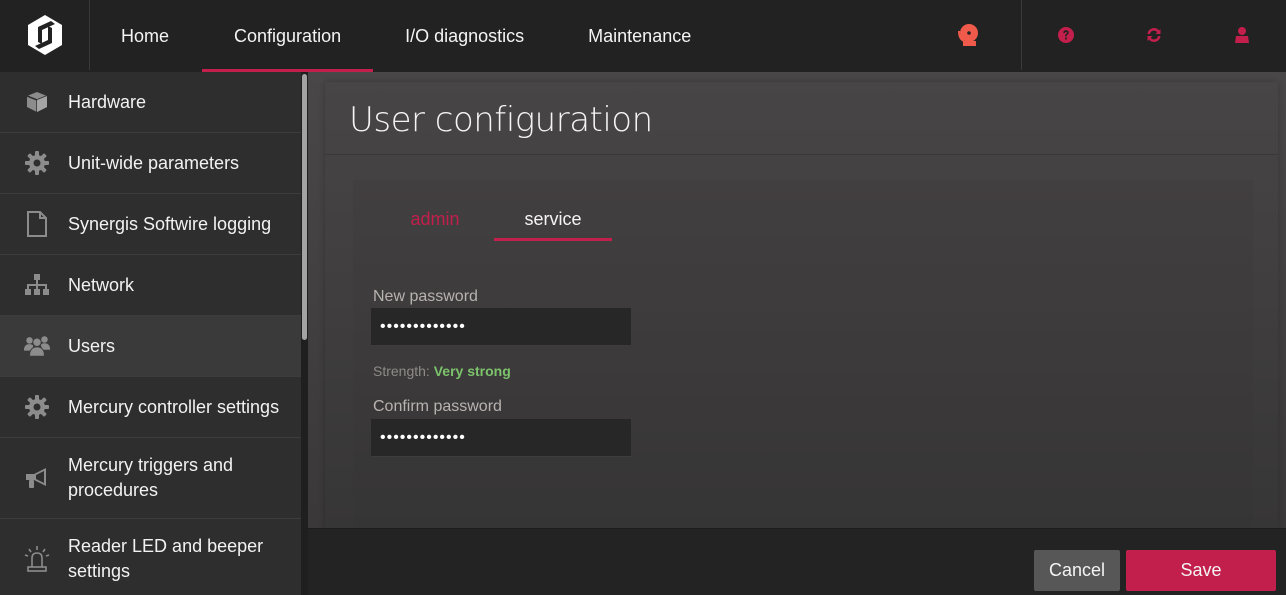  I want to click on megaphone-icon, so click(37, 478).